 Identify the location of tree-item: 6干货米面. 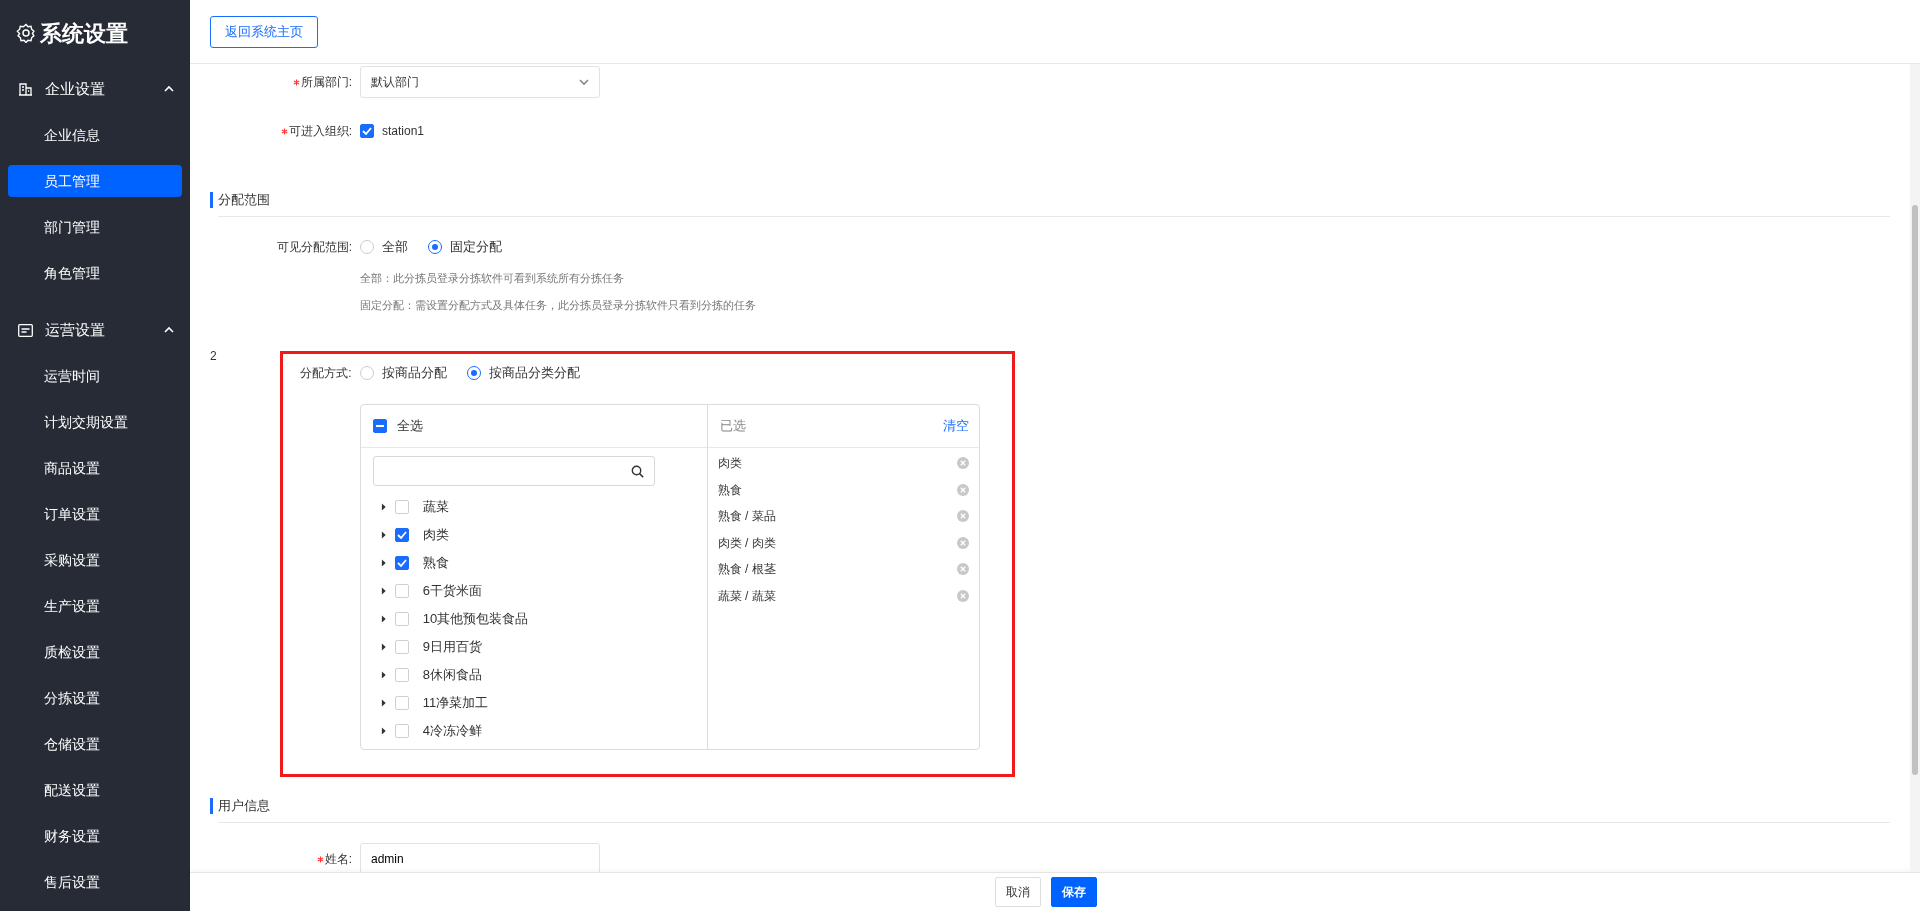
(452, 591).